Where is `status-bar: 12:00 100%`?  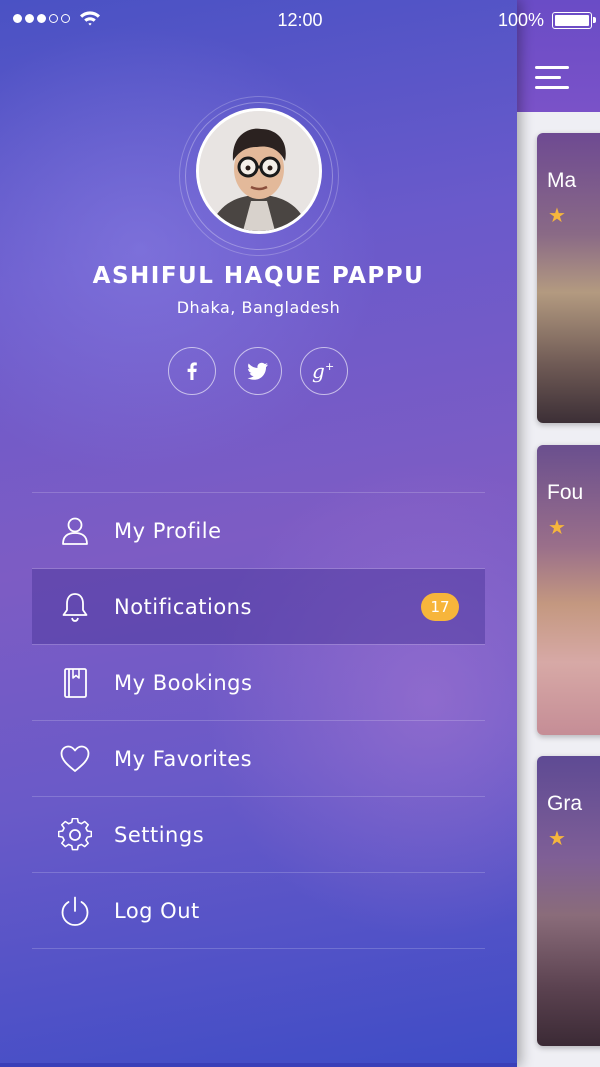
status-bar: 12:00 100% is located at coordinates (300, 20).